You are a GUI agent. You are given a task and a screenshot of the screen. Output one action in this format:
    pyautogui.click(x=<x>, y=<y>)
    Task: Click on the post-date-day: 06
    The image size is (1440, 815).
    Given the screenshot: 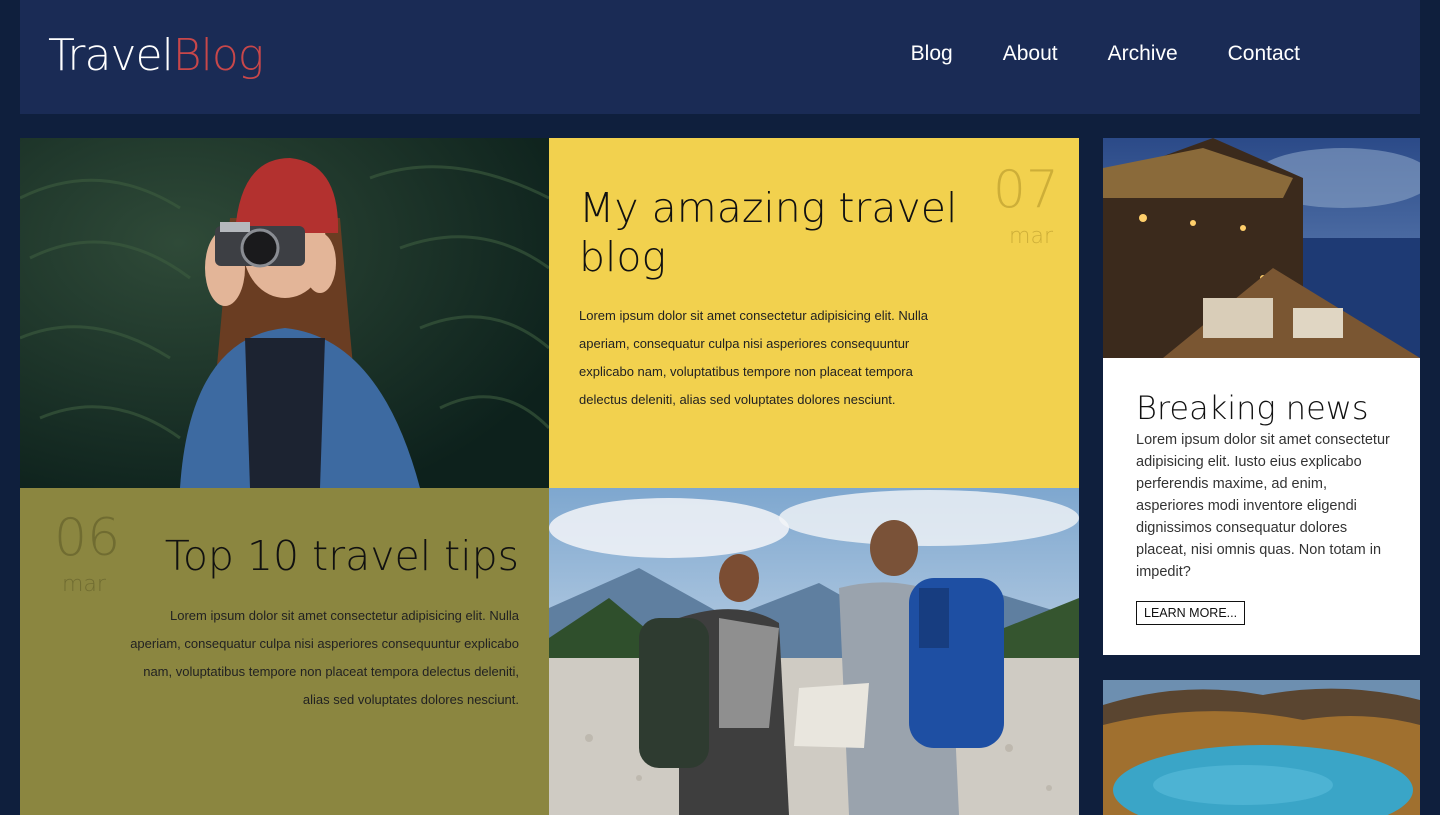 What is the action you would take?
    pyautogui.click(x=87, y=538)
    